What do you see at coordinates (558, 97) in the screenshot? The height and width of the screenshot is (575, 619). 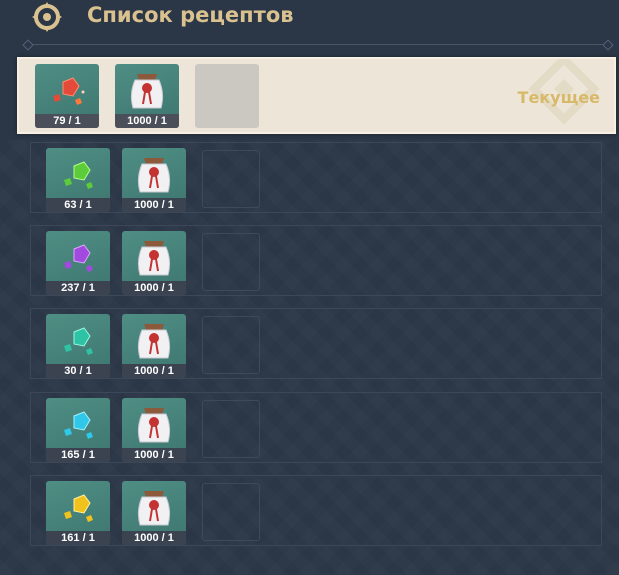 I see `current-status-label: Текущее` at bounding box center [558, 97].